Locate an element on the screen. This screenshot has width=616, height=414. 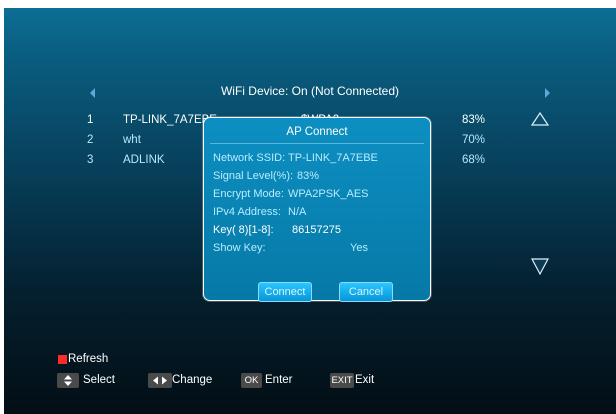
refresh-label: Refresh is located at coordinates (88, 359).